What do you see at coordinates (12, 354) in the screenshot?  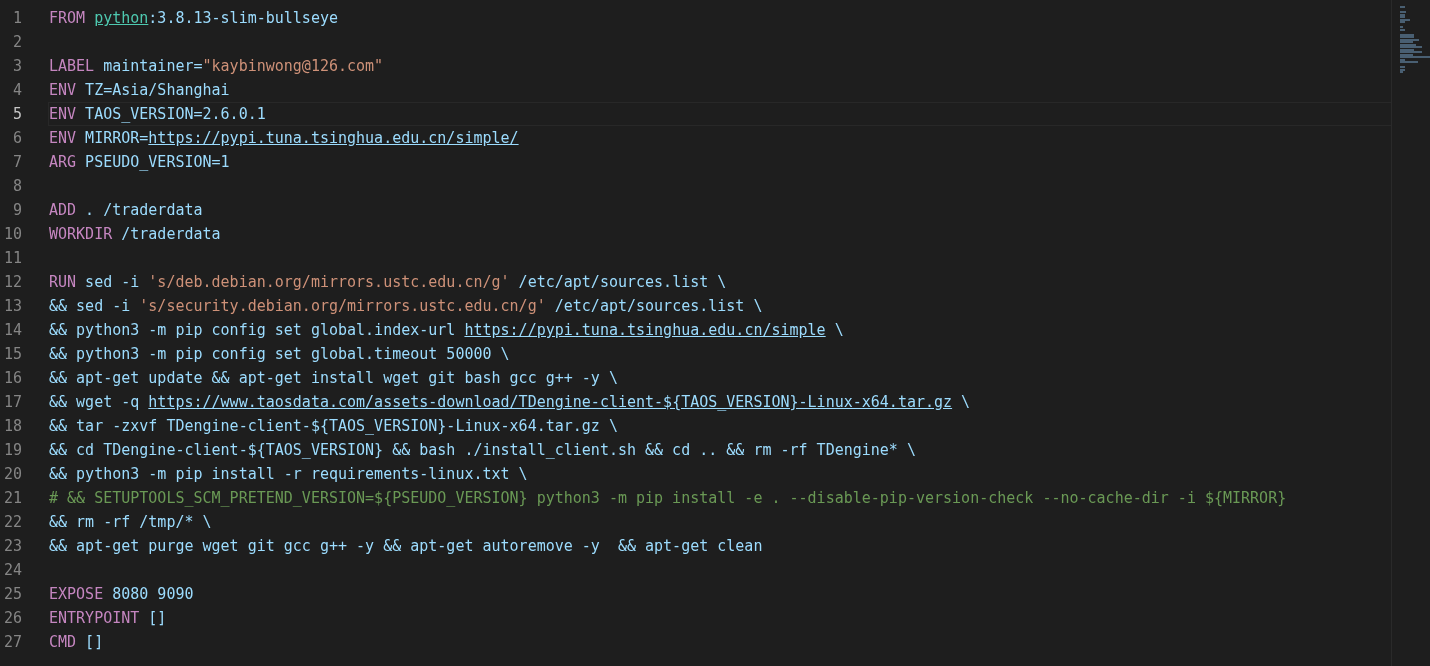 I see `line-number: 15` at bounding box center [12, 354].